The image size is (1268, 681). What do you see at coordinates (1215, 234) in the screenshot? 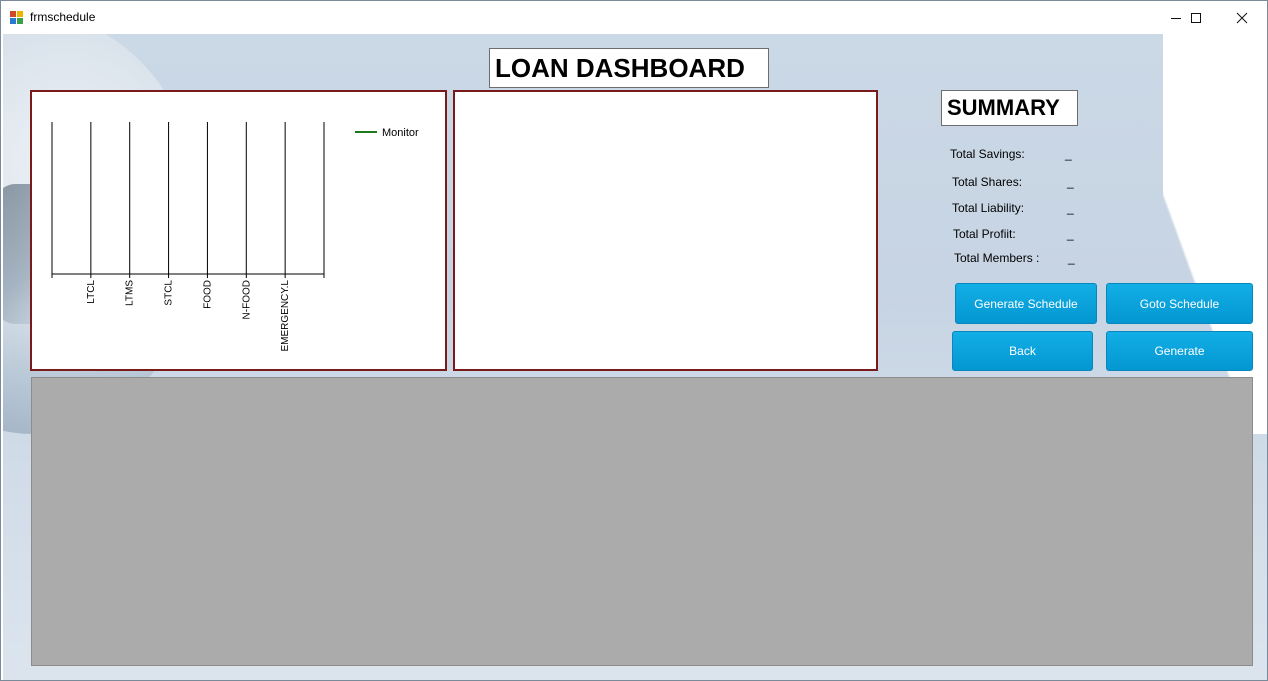
I see `background-highlight` at bounding box center [1215, 234].